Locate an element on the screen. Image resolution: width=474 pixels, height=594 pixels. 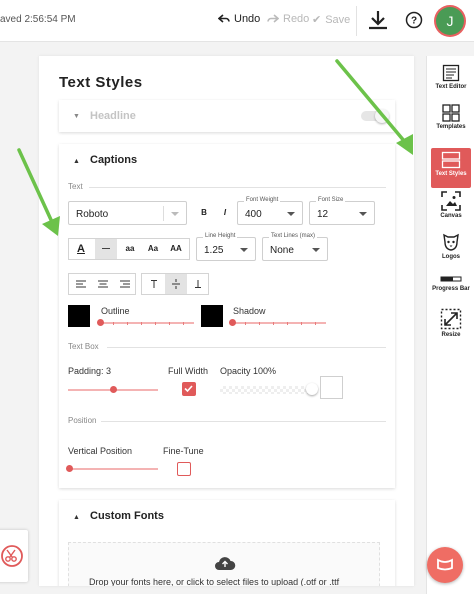
position-section-label: Position is located at coordinates (82, 420).